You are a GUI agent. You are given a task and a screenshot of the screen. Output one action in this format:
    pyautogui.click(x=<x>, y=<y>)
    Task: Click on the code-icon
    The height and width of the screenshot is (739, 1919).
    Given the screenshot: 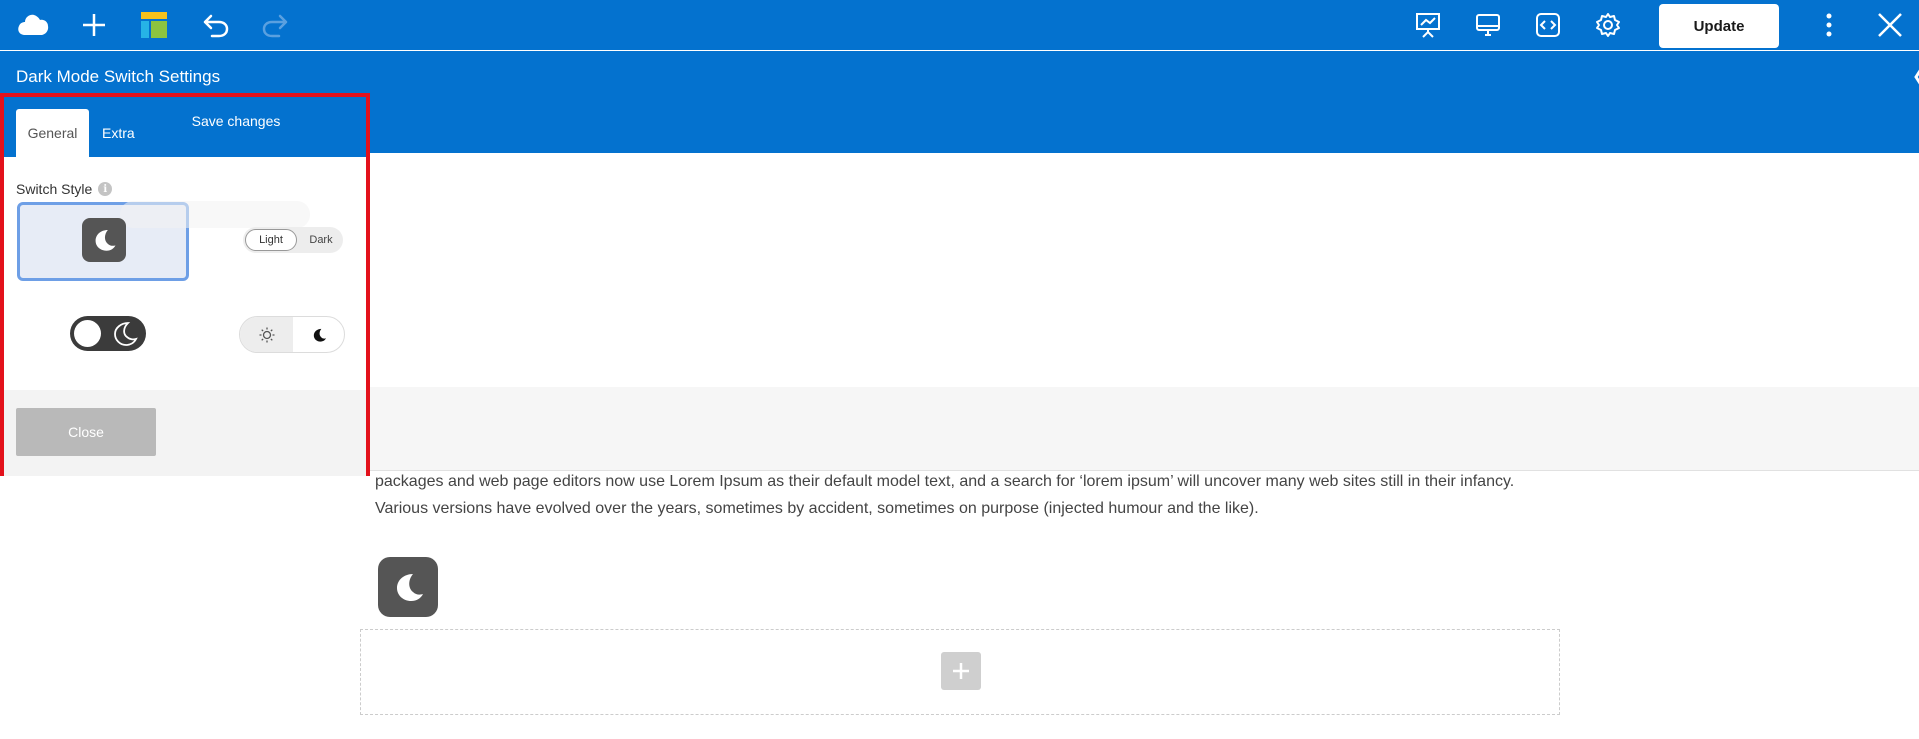 What is the action you would take?
    pyautogui.click(x=1548, y=25)
    